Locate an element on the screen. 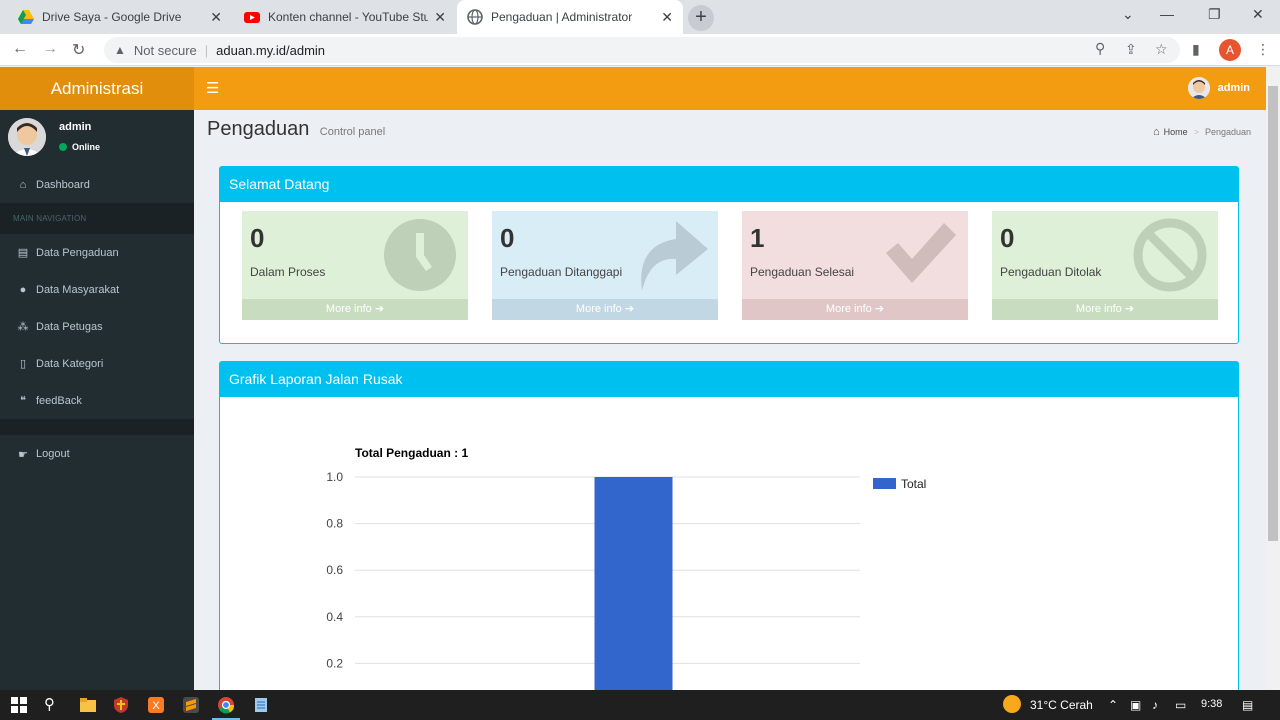  sidebar-item-label: Logout is located at coordinates (53, 454).